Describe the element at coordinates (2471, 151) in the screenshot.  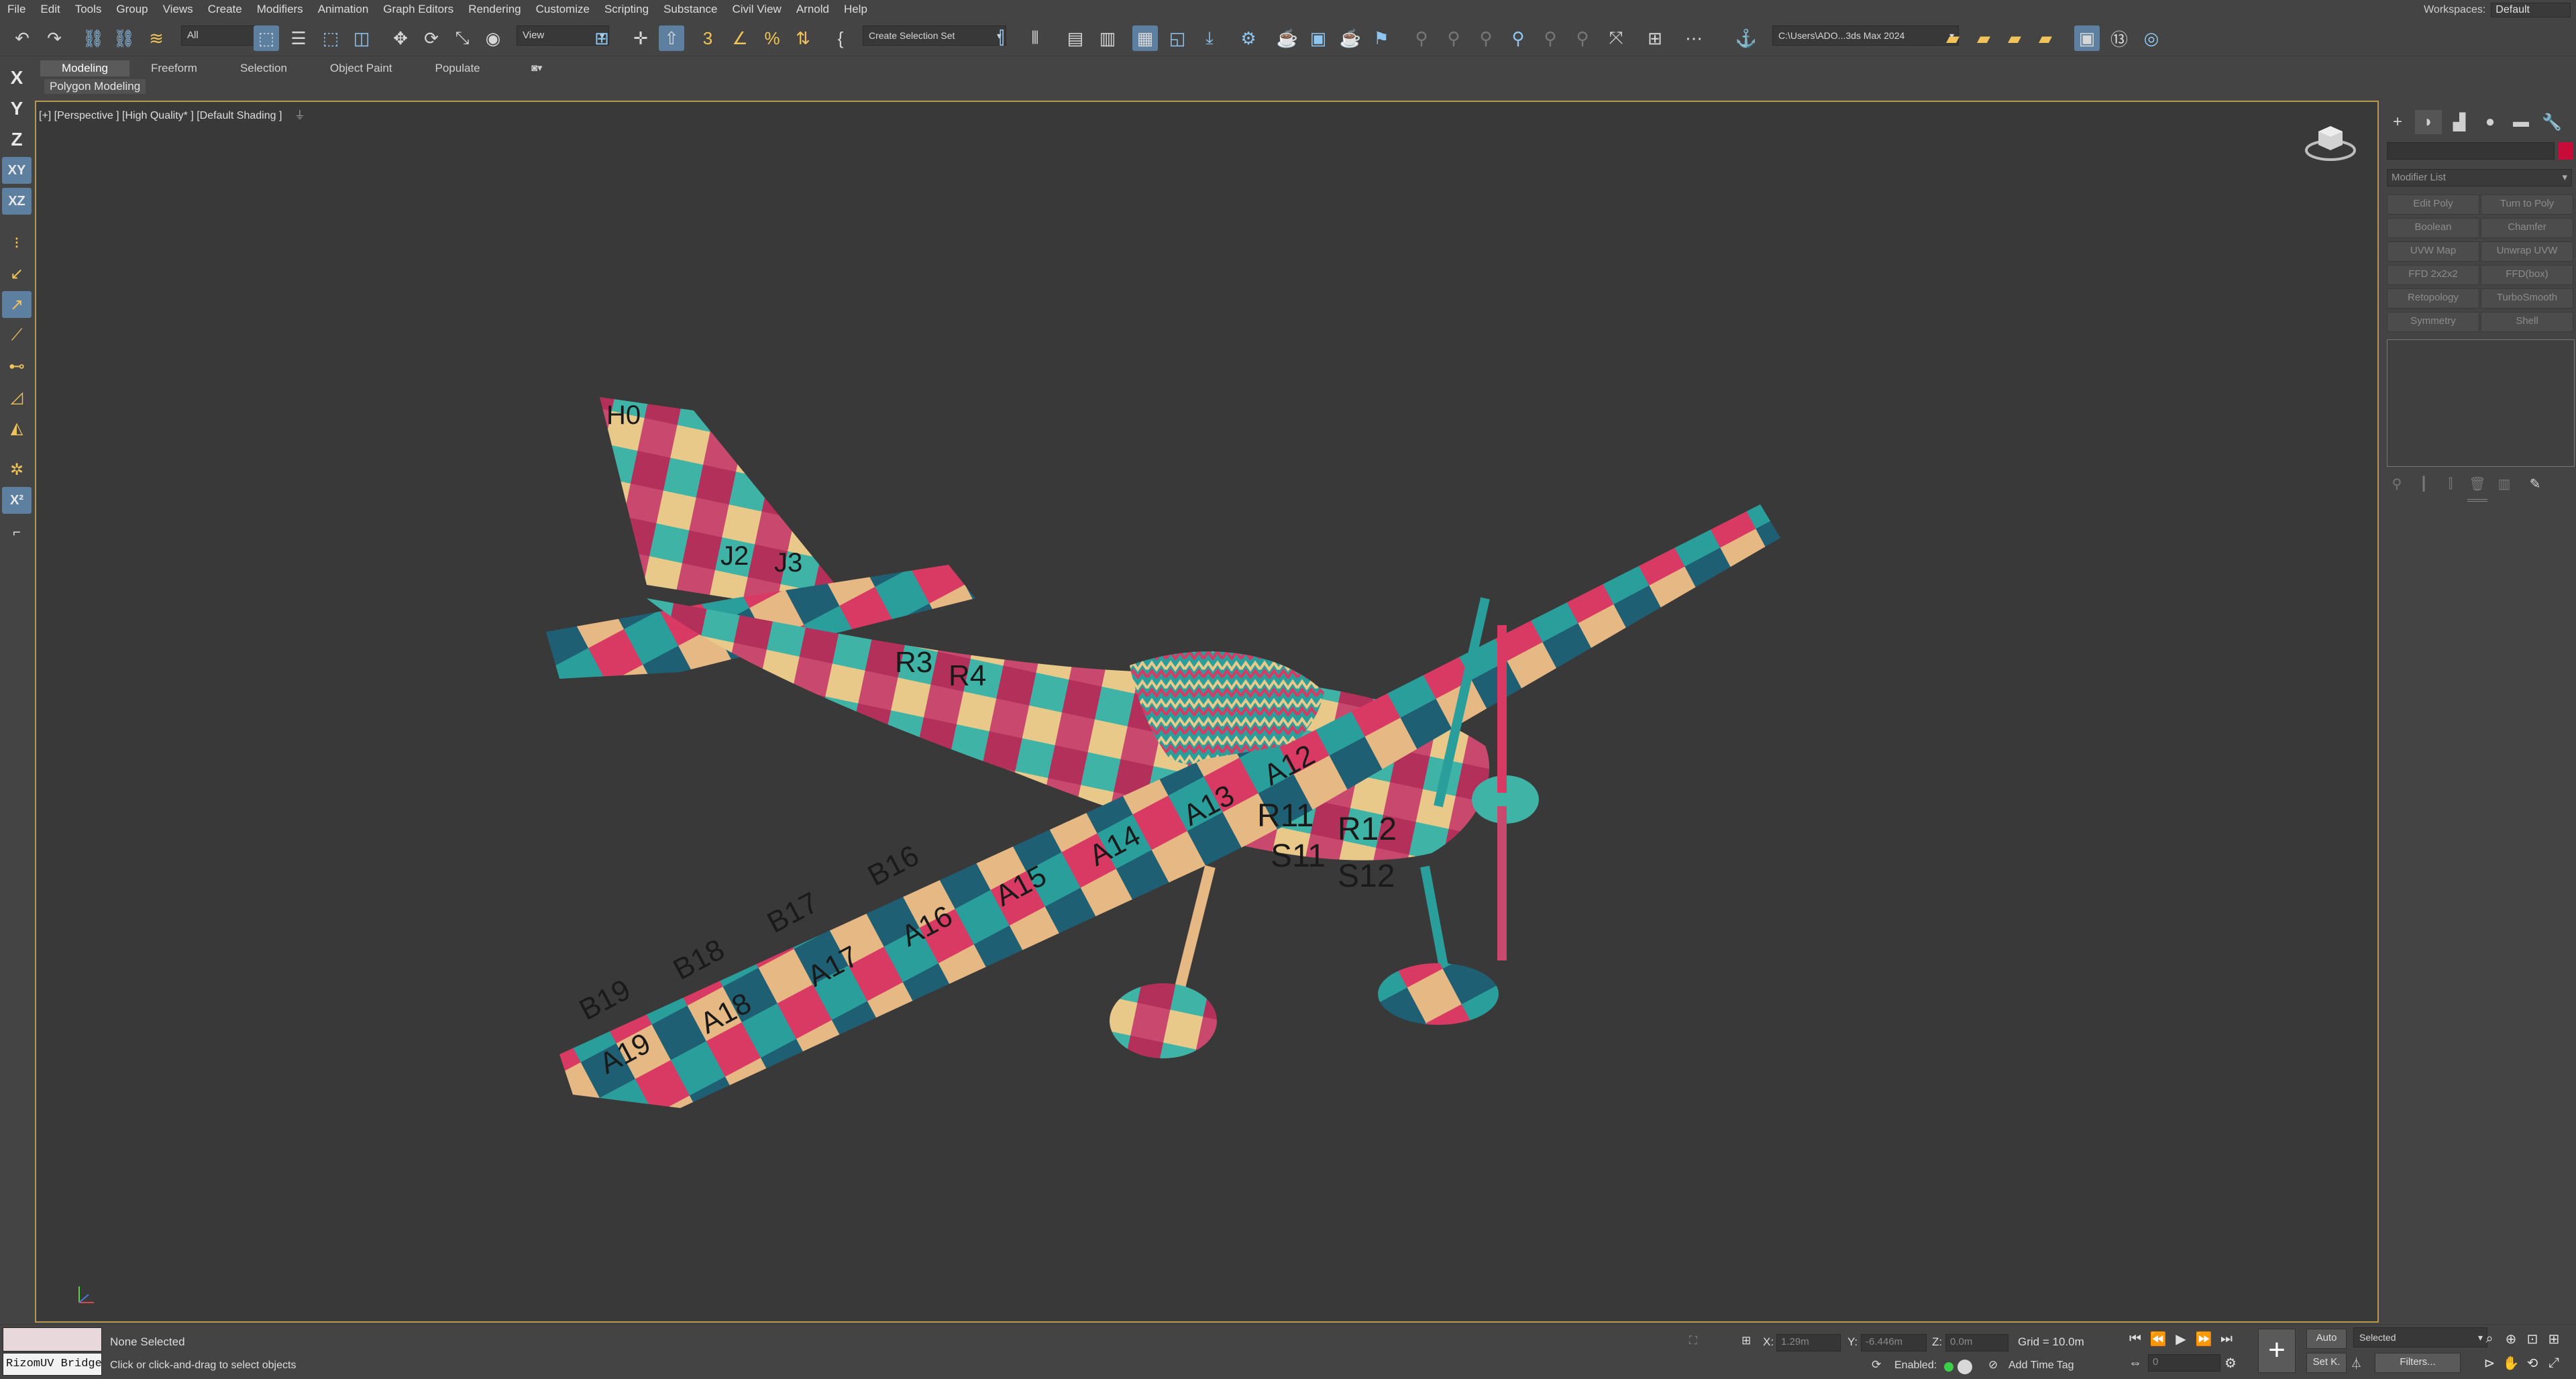
I see `object-name-field` at that location.